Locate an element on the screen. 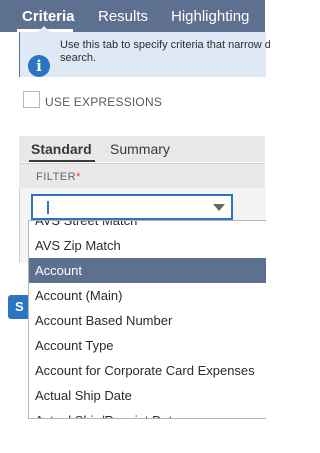 Image resolution: width=320 pixels, height=453 pixels. dropdown-option: Account Type is located at coordinates (147, 345).